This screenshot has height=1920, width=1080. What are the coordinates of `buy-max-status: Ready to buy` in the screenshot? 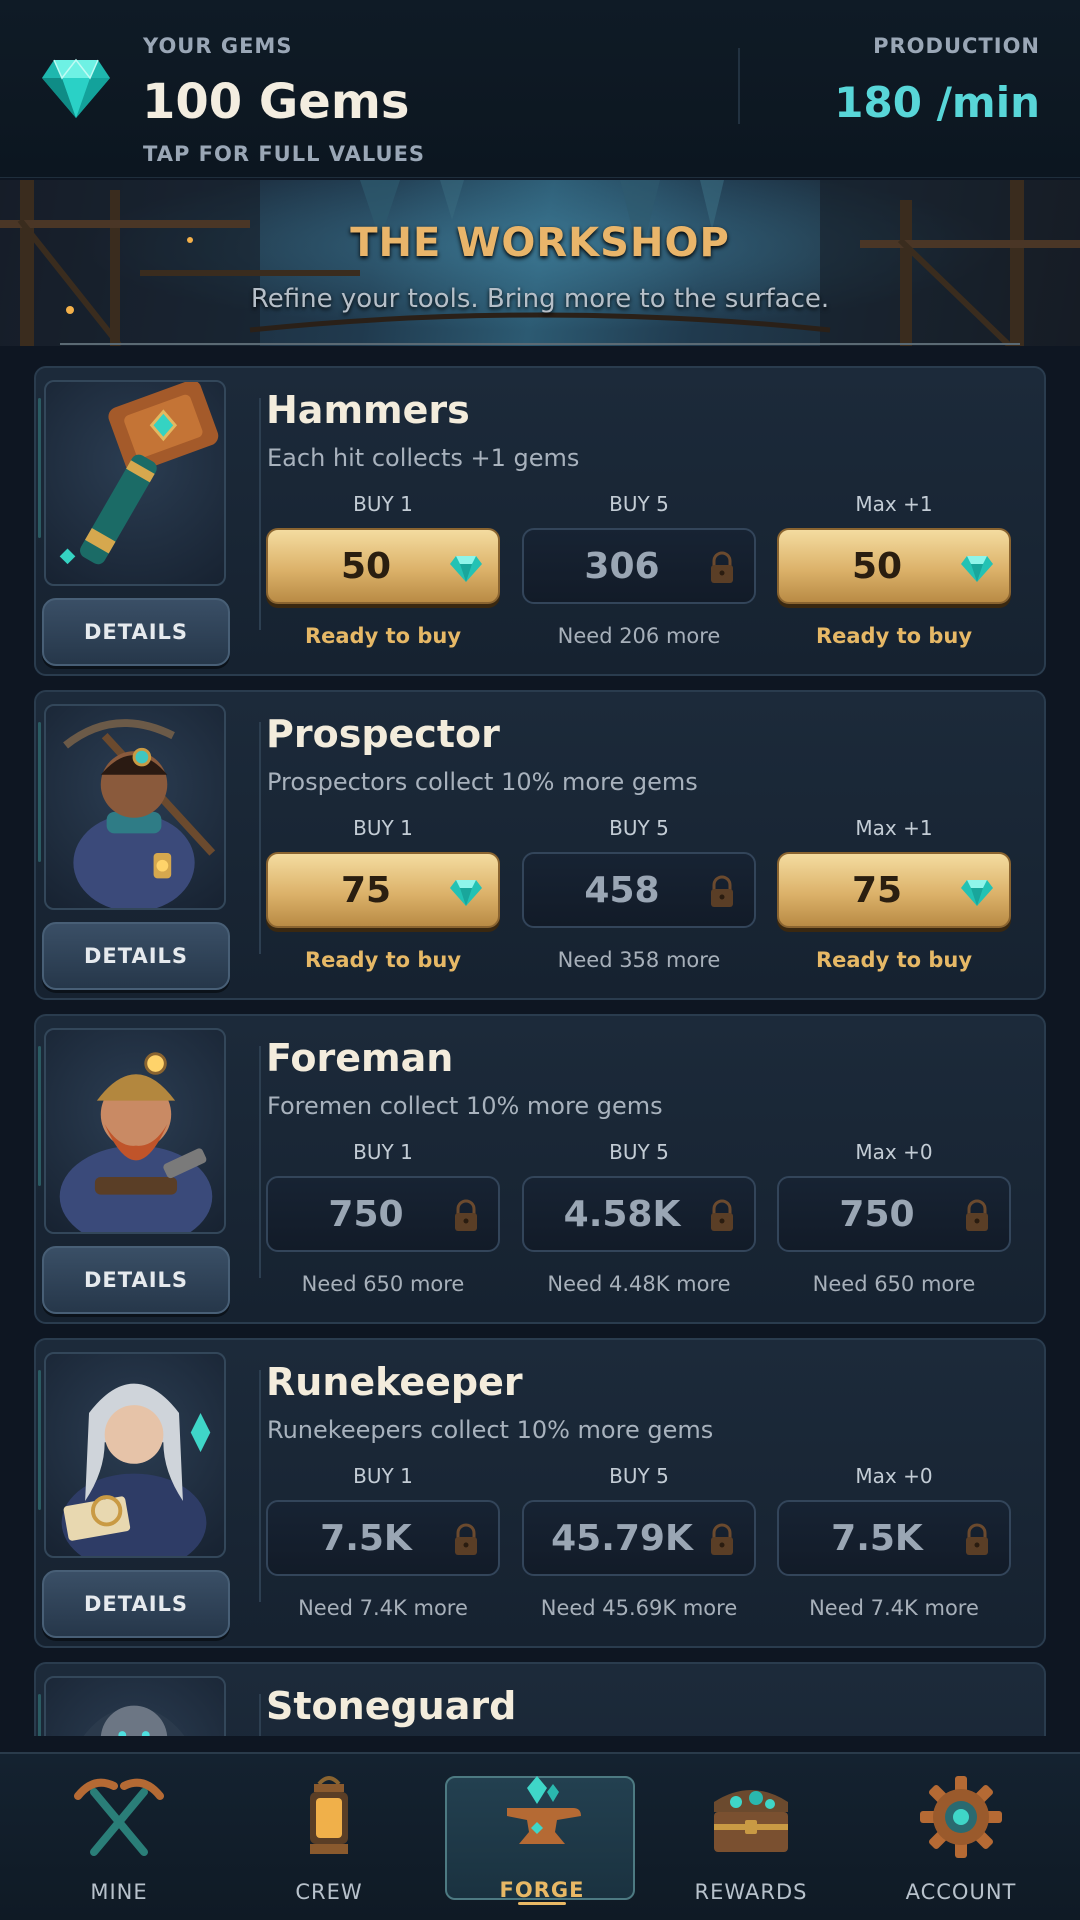 It's located at (894, 960).